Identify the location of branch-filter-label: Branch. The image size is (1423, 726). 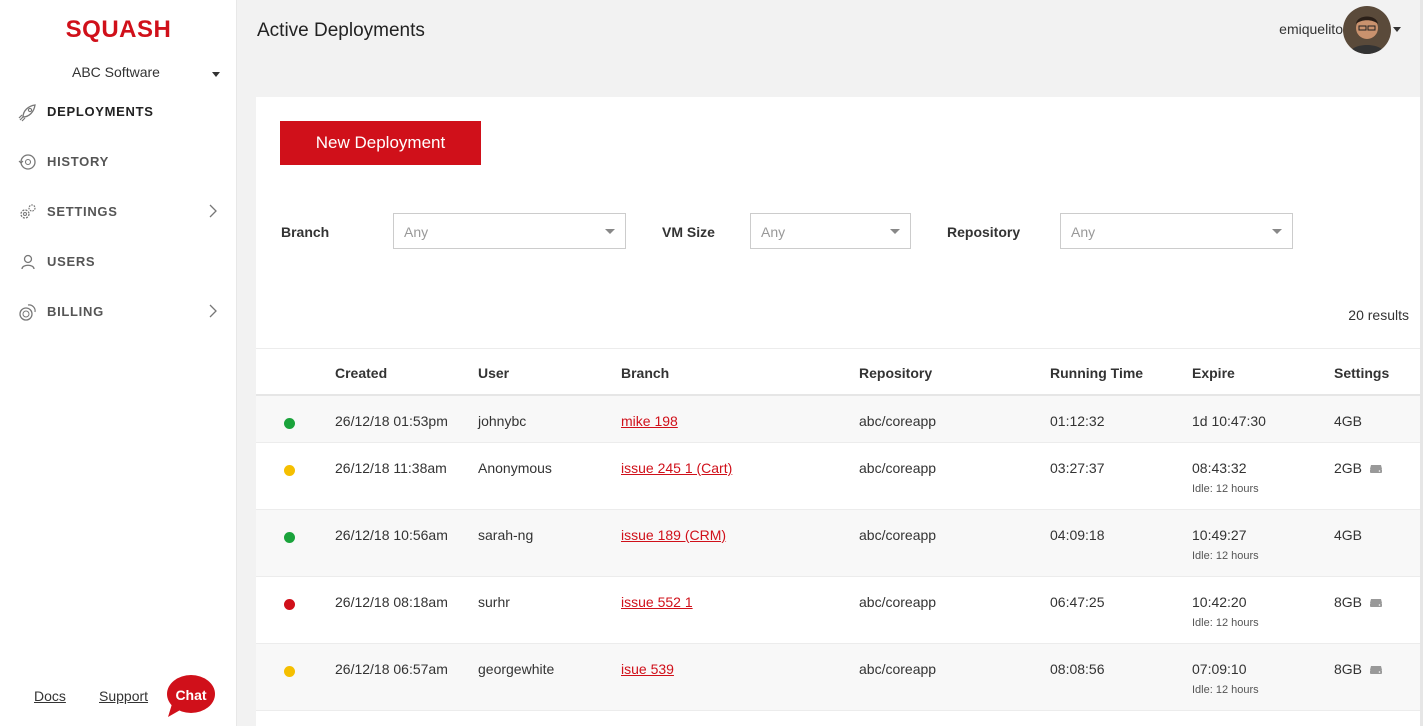
(305, 232).